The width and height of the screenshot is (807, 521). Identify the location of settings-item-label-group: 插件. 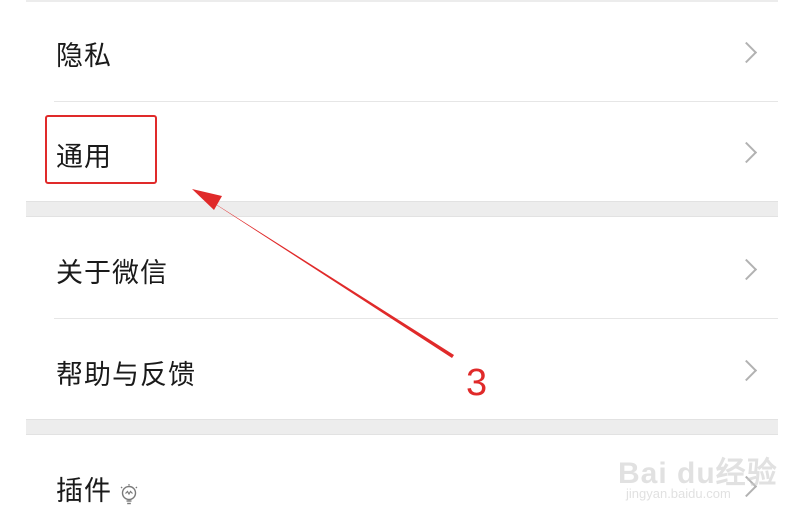
(97, 488).